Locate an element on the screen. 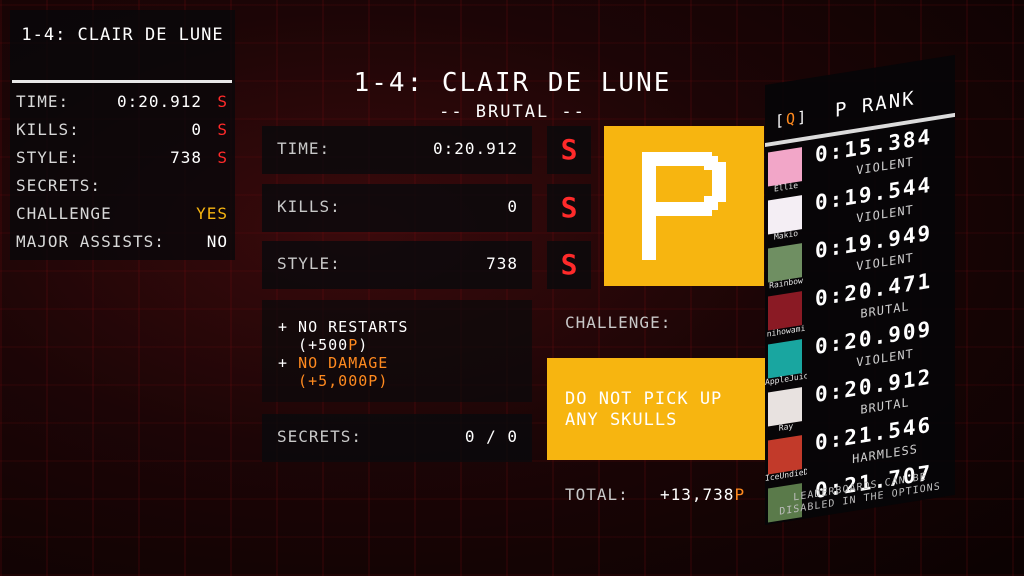  p-rank-icon is located at coordinates (684, 206).